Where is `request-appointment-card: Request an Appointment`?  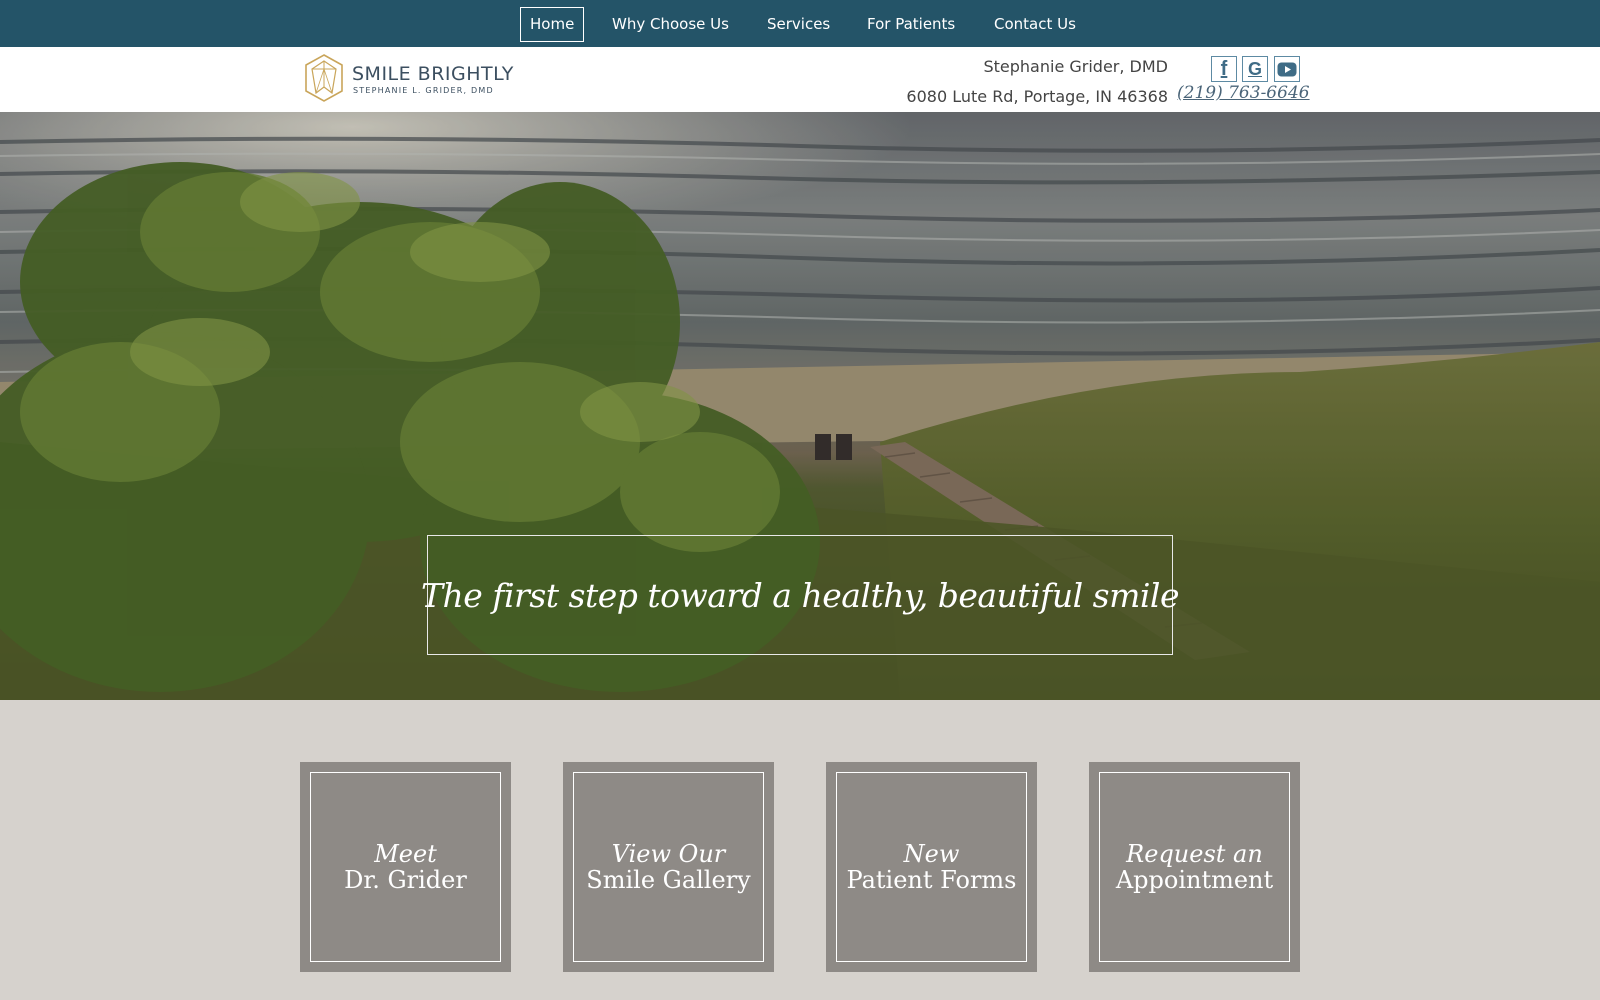 request-appointment-card: Request an Appointment is located at coordinates (1194, 867).